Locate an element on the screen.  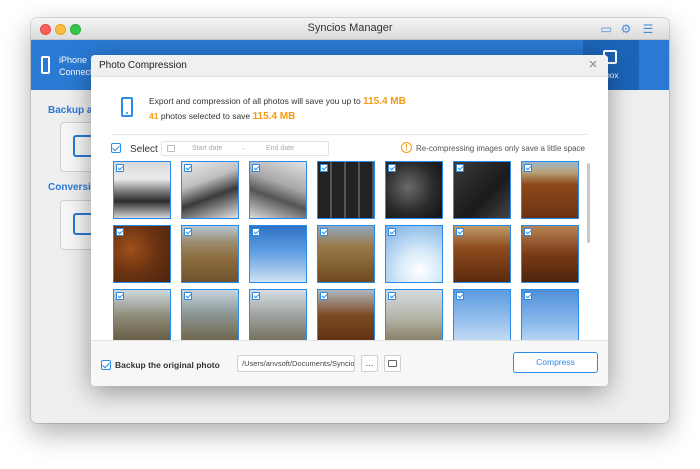
selection-summary: 41 photos selected to save 115.4 MB is located at coordinates (222, 116).